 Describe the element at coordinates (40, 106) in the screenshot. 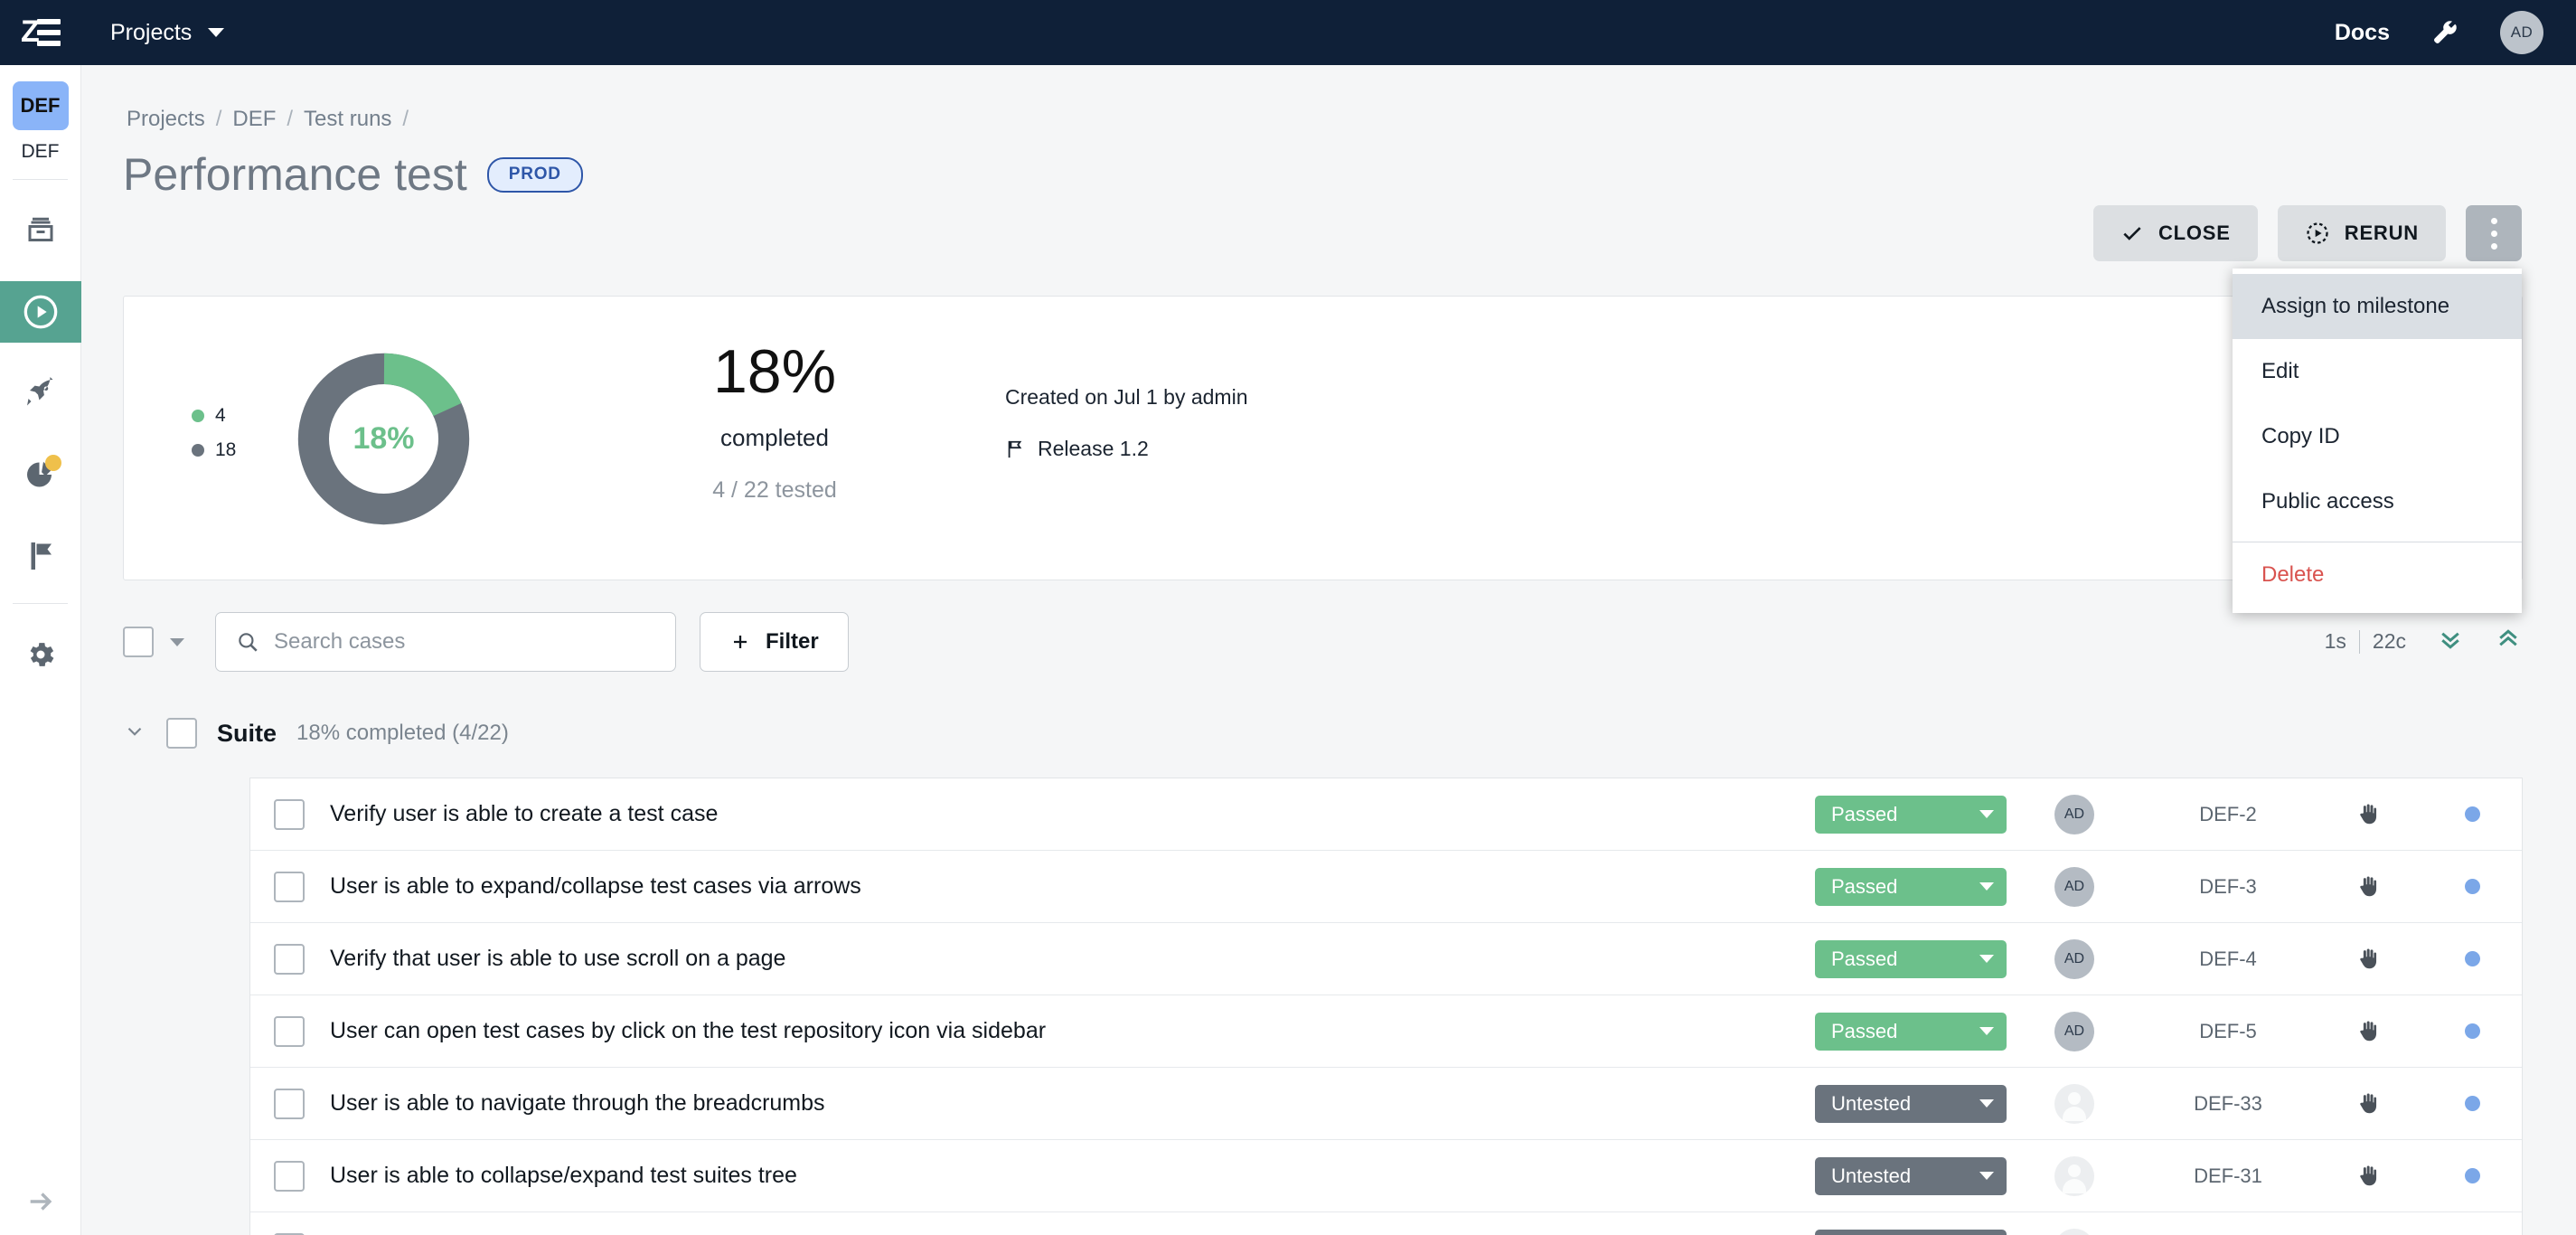

I see `project-badge: DEF` at that location.